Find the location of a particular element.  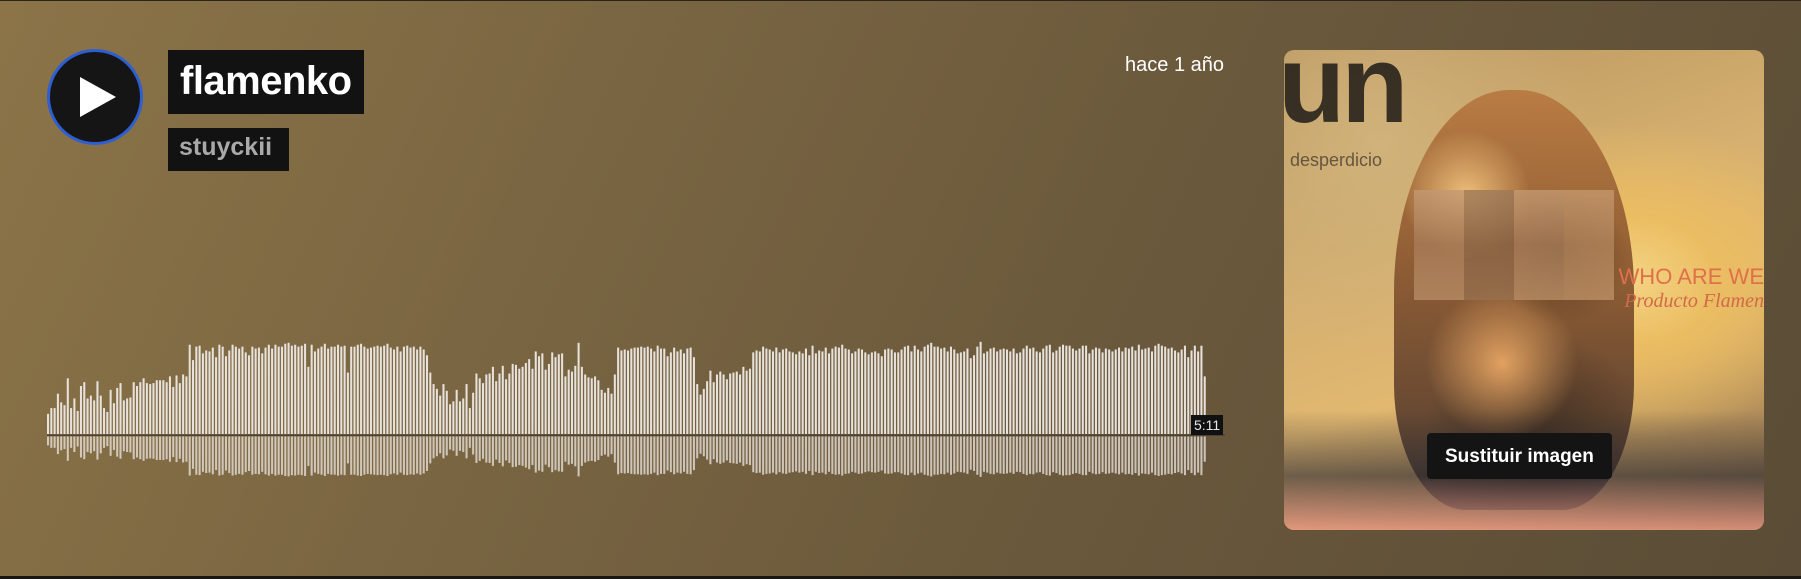

play-button is located at coordinates (95, 97).